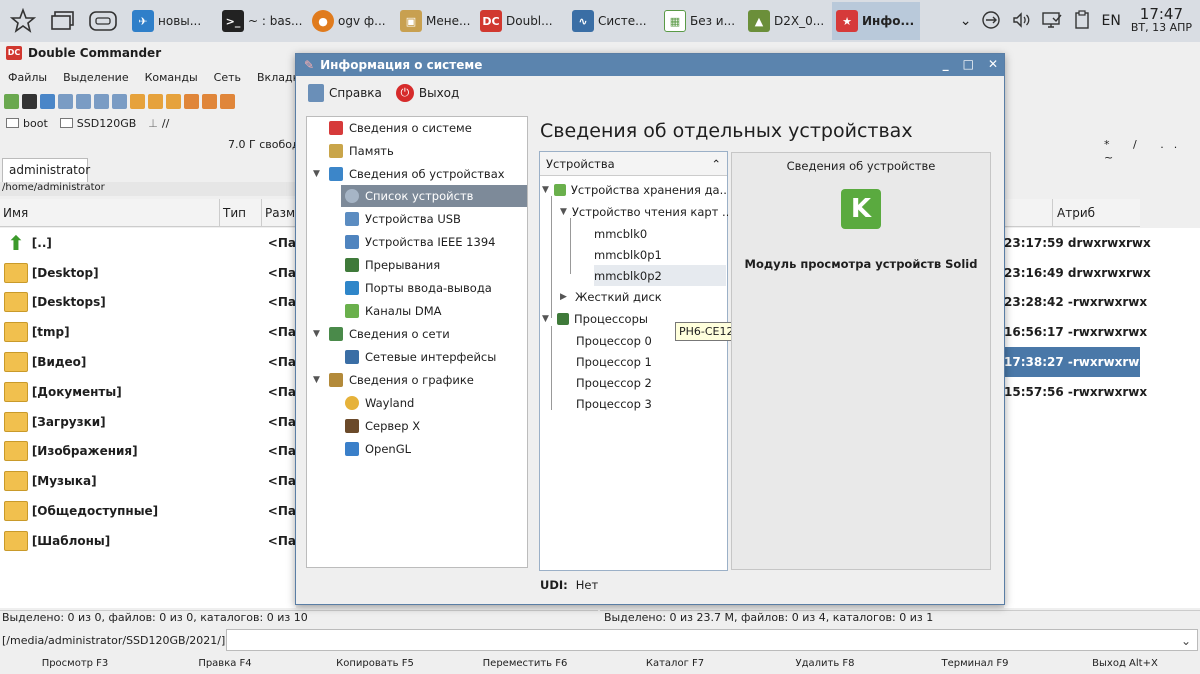  I want to click on tree-item-interrupts: Прерывания, so click(392, 265).